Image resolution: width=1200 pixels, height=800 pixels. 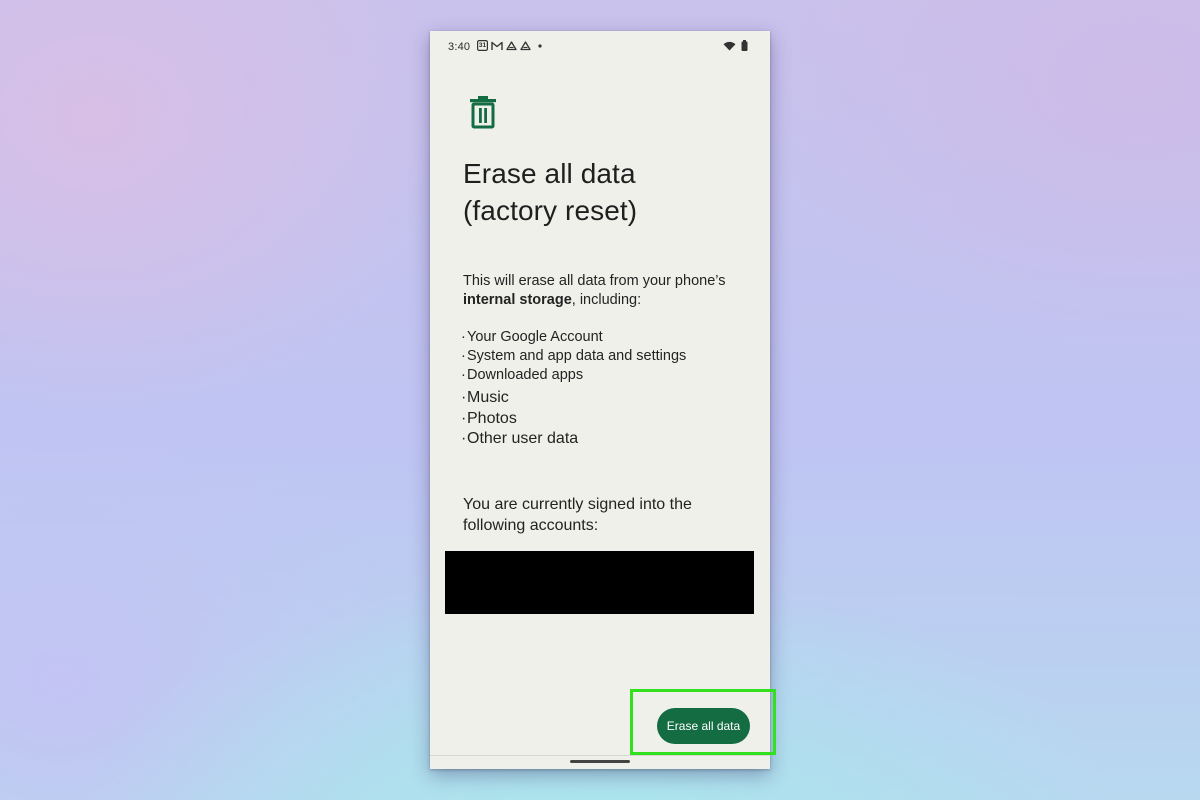 I want to click on page-title-line: Erase all data, so click(x=549, y=173).